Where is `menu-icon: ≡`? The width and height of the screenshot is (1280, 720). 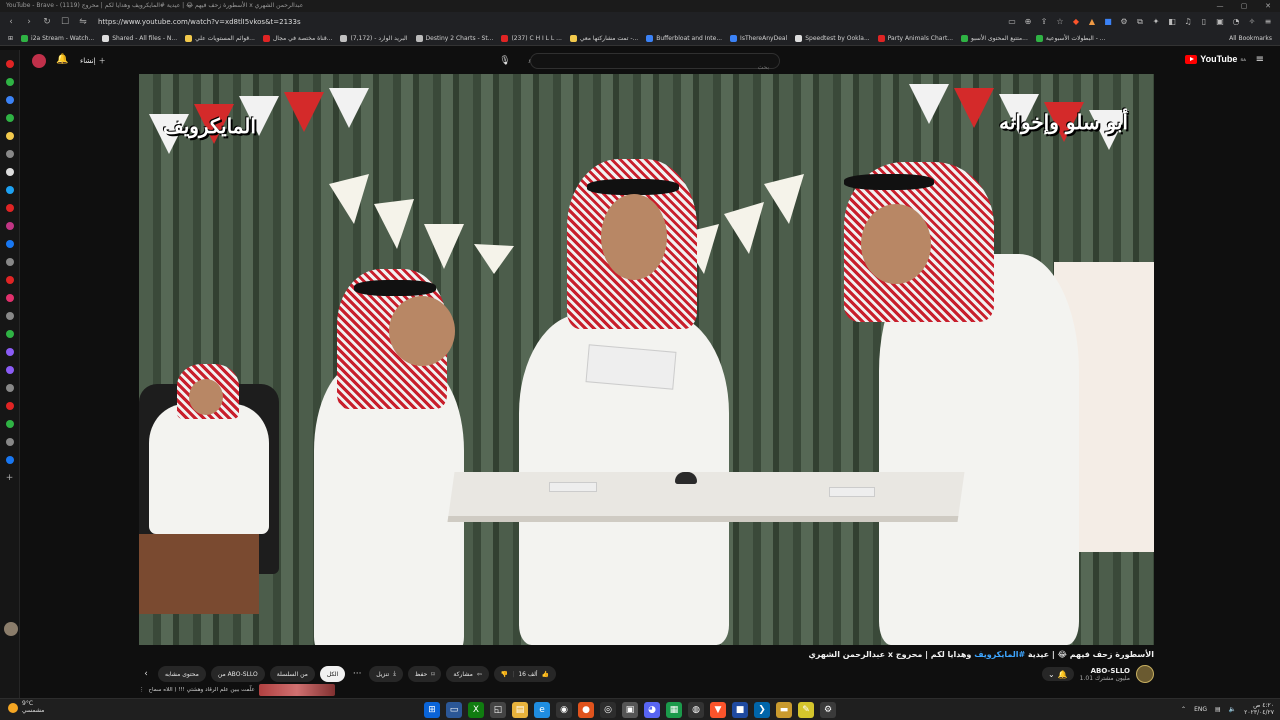 menu-icon: ≡ is located at coordinates (1268, 21).